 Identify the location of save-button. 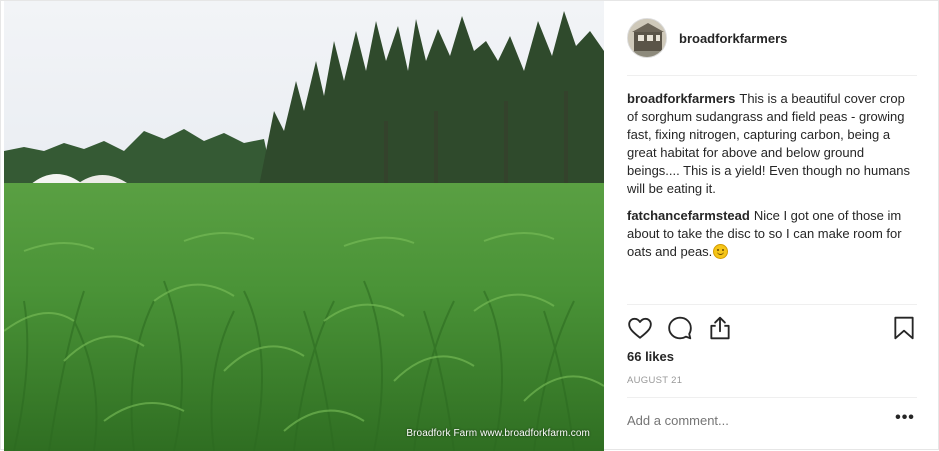
(905, 329).